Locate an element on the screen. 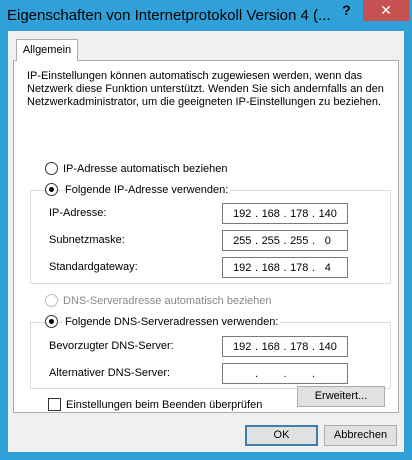  gateway-octet-2: 168 is located at coordinates (270, 267).